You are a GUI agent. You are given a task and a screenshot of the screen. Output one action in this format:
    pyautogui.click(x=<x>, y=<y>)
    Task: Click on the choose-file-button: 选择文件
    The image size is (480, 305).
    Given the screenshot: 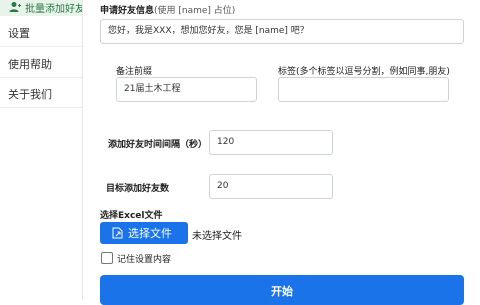 What is the action you would take?
    pyautogui.click(x=144, y=233)
    